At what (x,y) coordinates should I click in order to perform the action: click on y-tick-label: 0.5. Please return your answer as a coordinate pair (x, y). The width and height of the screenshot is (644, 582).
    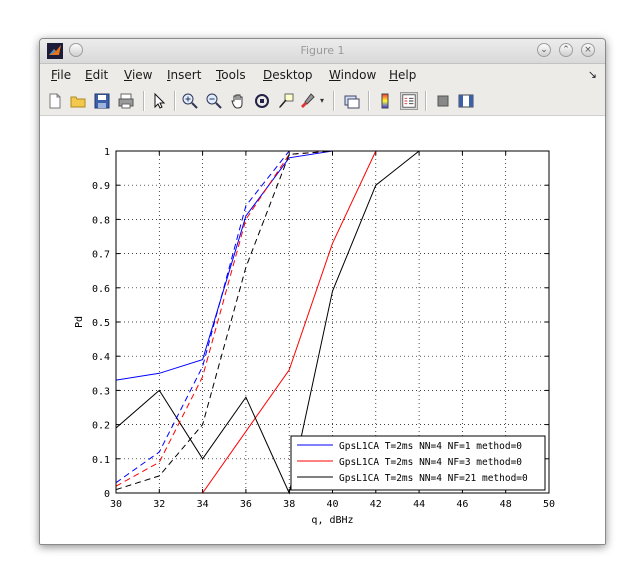
    Looking at the image, I should click on (101, 323).